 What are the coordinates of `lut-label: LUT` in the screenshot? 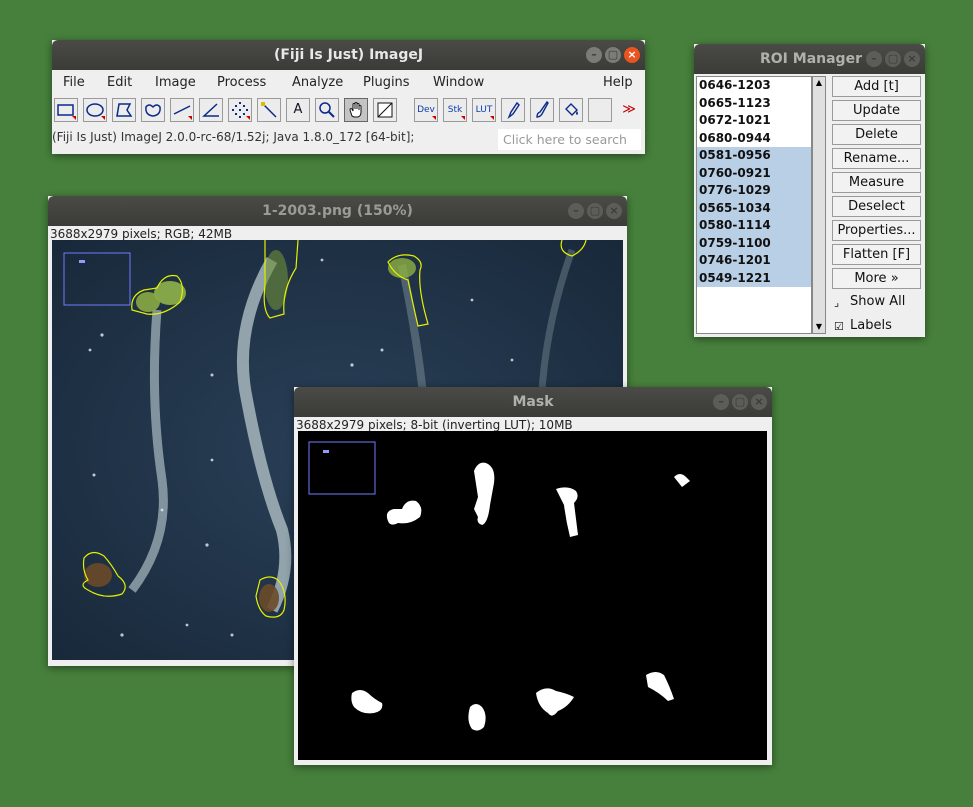 It's located at (484, 110).